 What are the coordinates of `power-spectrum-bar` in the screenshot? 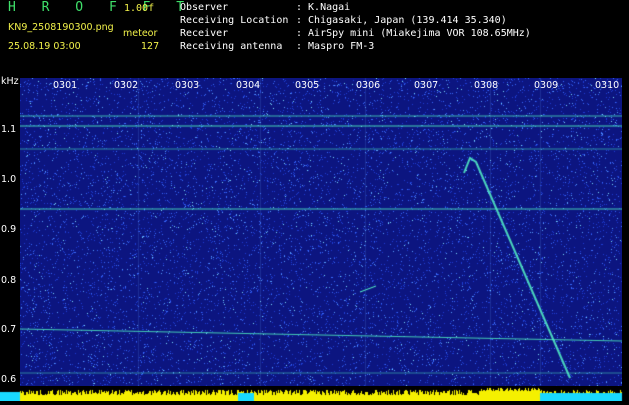 It's located at (314, 393).